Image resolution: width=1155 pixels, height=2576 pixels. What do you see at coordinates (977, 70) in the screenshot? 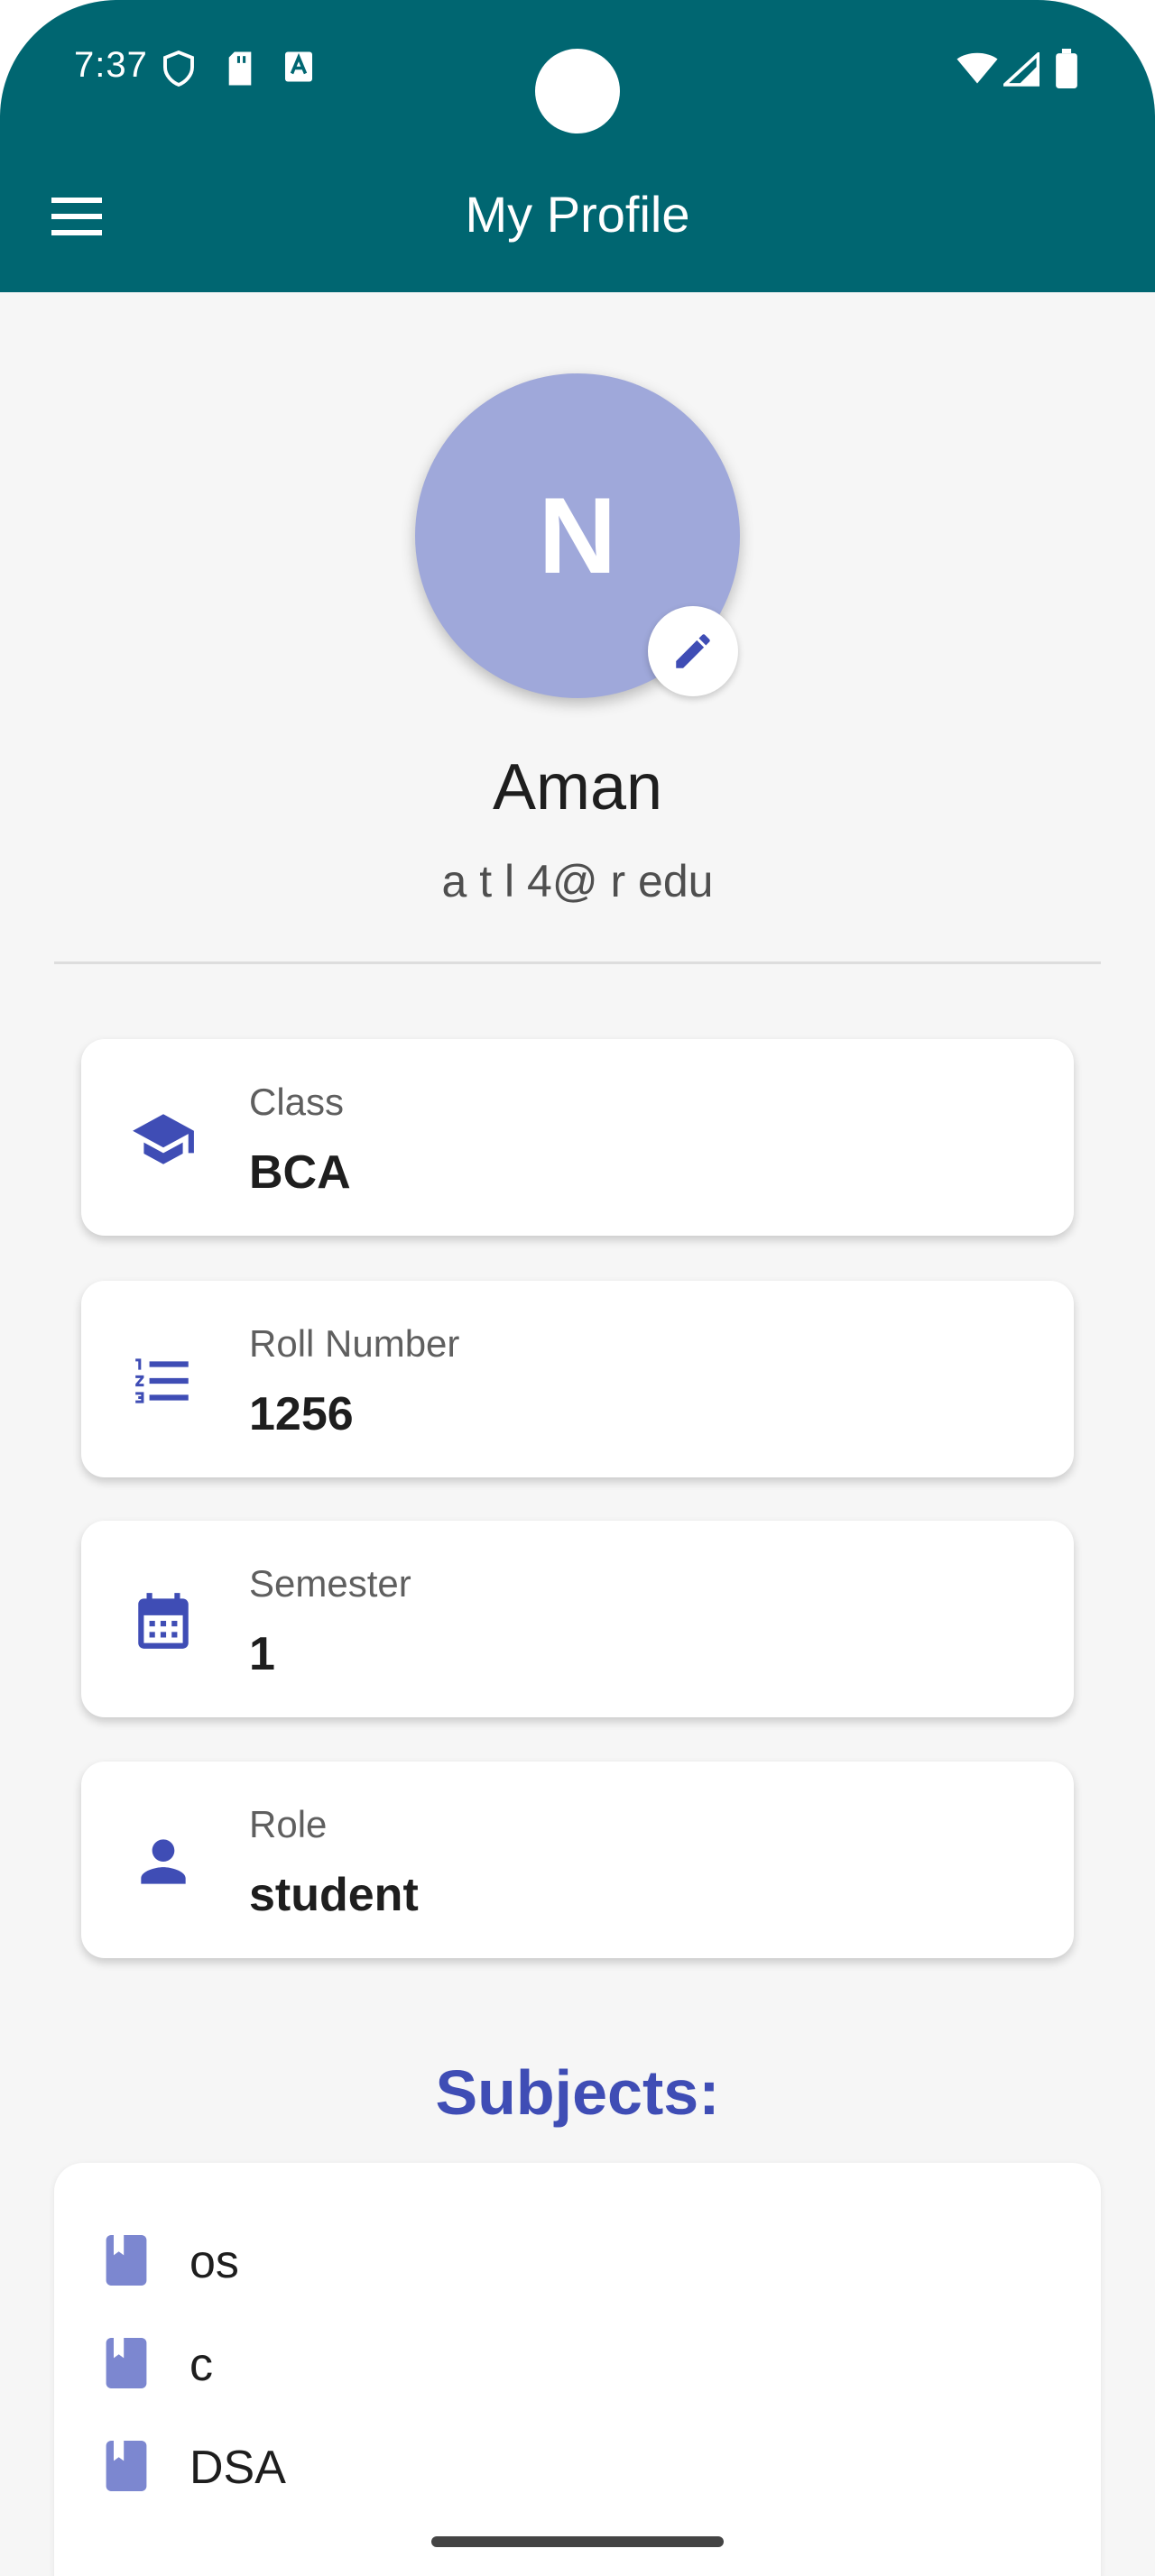
I see `wifi-icon` at bounding box center [977, 70].